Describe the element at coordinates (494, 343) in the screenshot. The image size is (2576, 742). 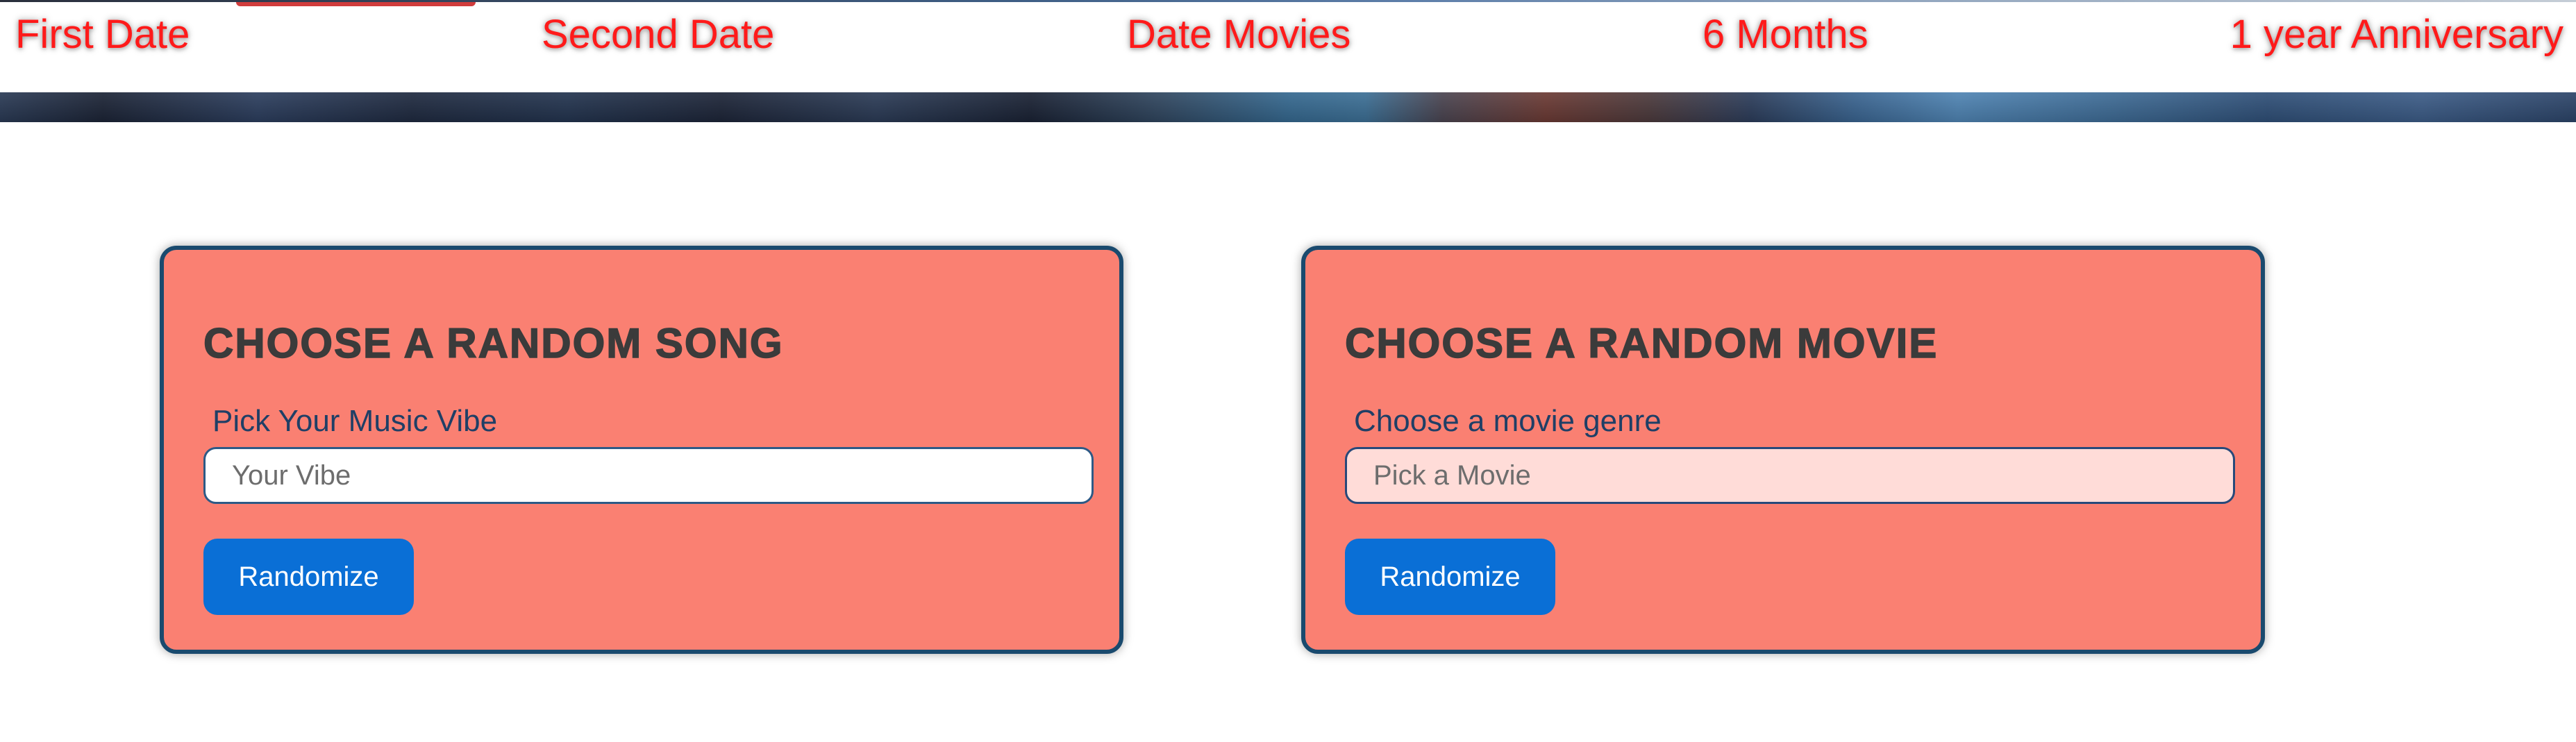
I see `song-card-title: CHOOSE A RANDOM SONG` at that location.